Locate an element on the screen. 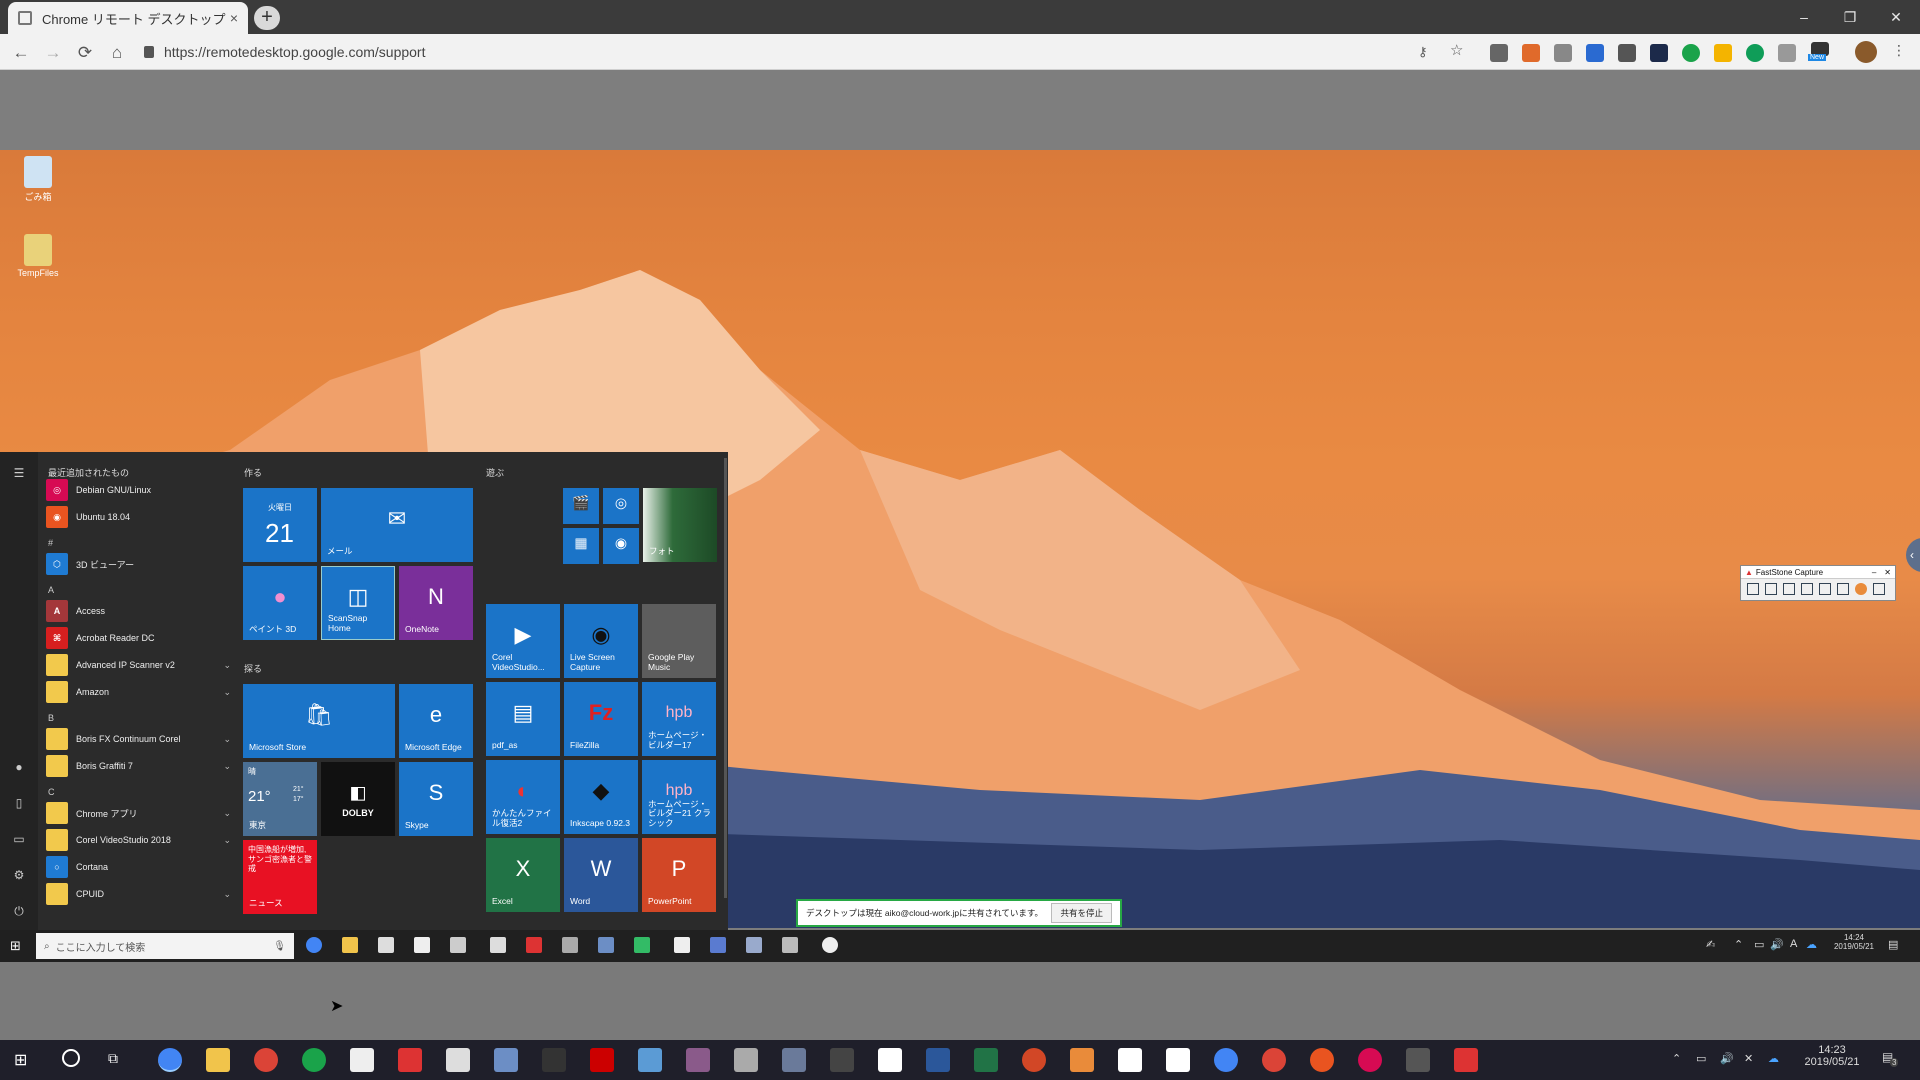 The image size is (1920, 1080). app-list-item: Chrome アプリ ⌄ is located at coordinates (138, 813).